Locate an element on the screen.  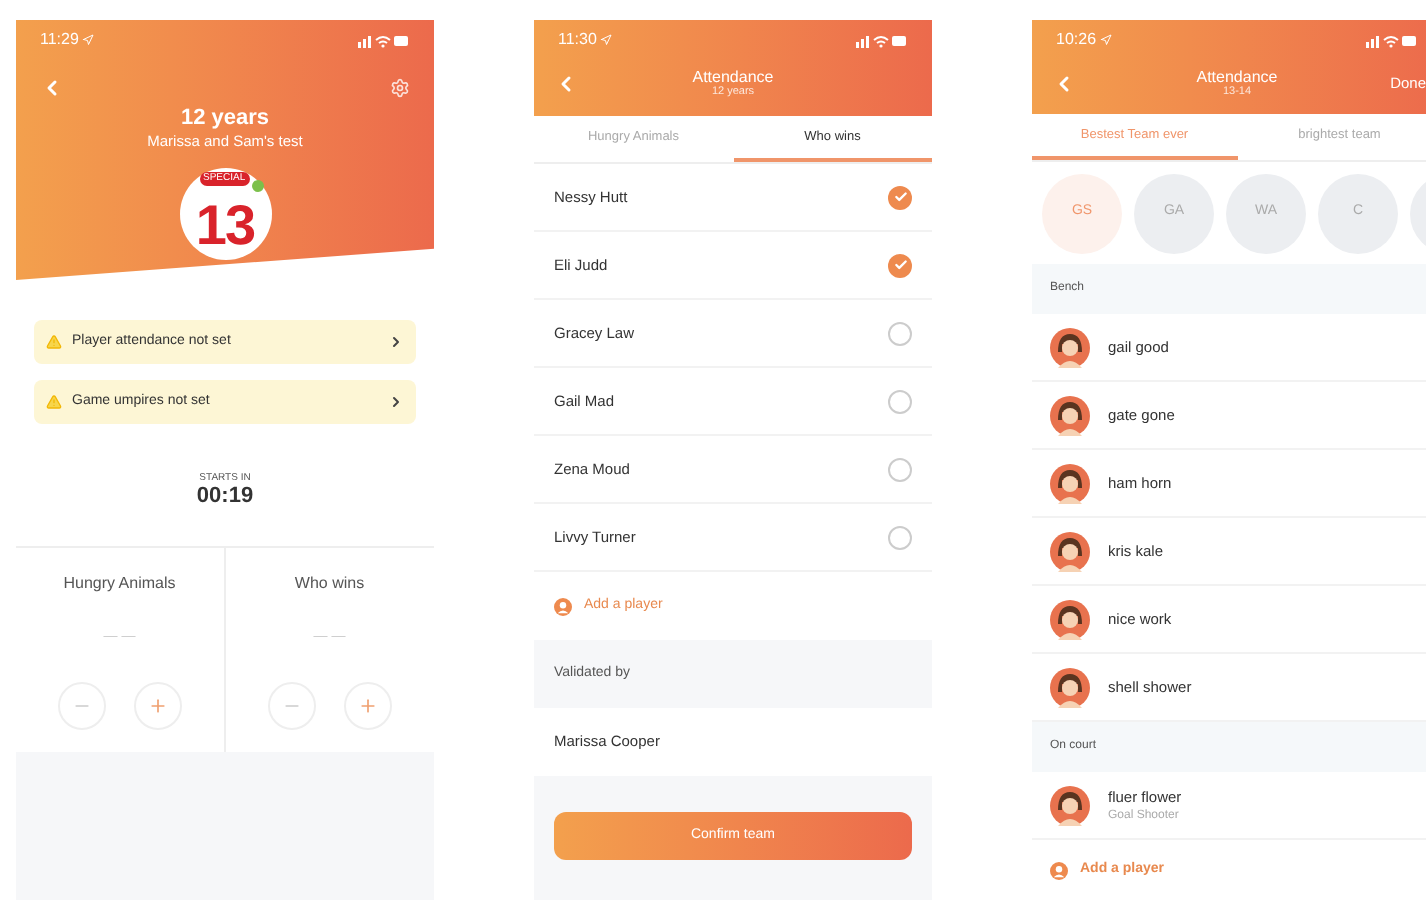
match-title: 12 years is located at coordinates (225, 118).